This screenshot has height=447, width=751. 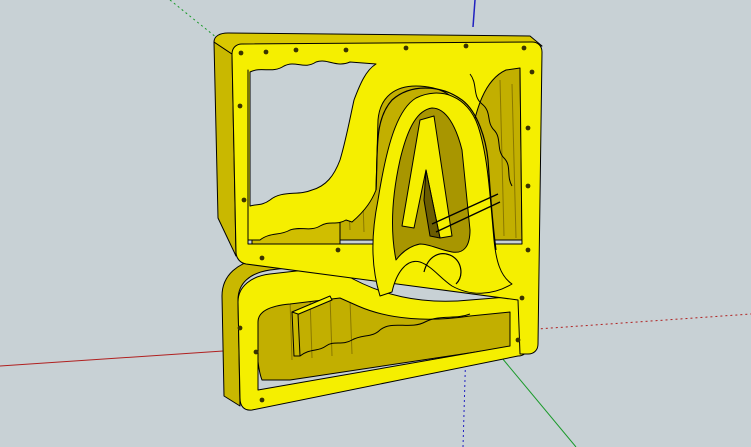 I want to click on blue-axis-solid, so click(x=474, y=14).